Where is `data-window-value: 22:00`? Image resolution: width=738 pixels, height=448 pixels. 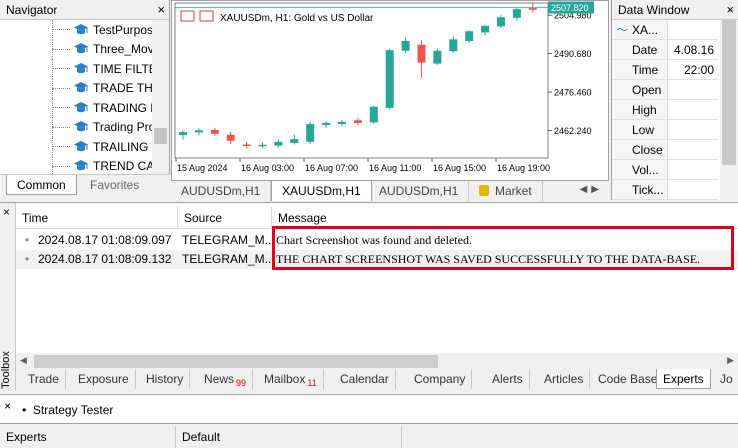 data-window-value: 22:00 is located at coordinates (698, 70).